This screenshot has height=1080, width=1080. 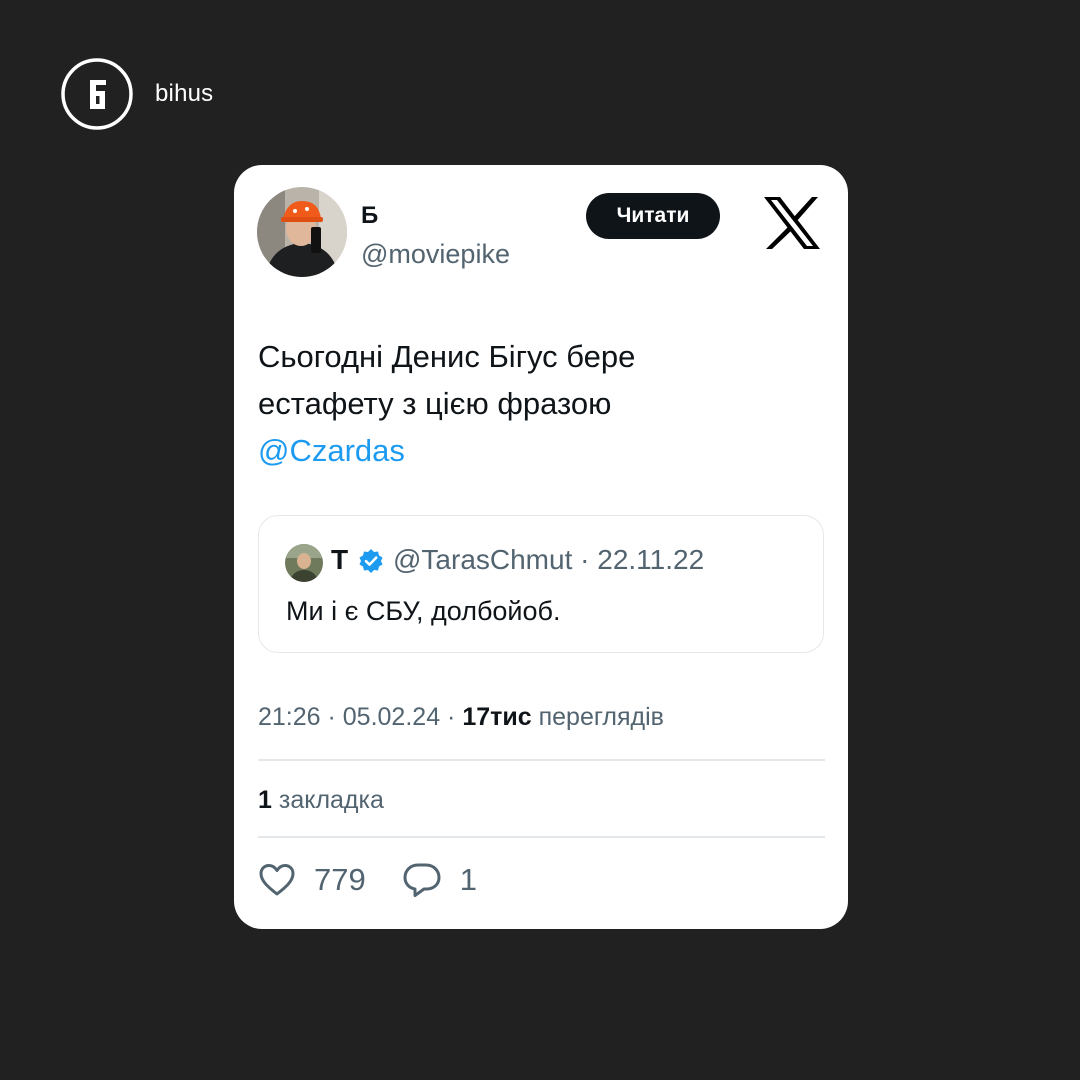 What do you see at coordinates (792, 223) in the screenshot?
I see `x-logo-icon` at bounding box center [792, 223].